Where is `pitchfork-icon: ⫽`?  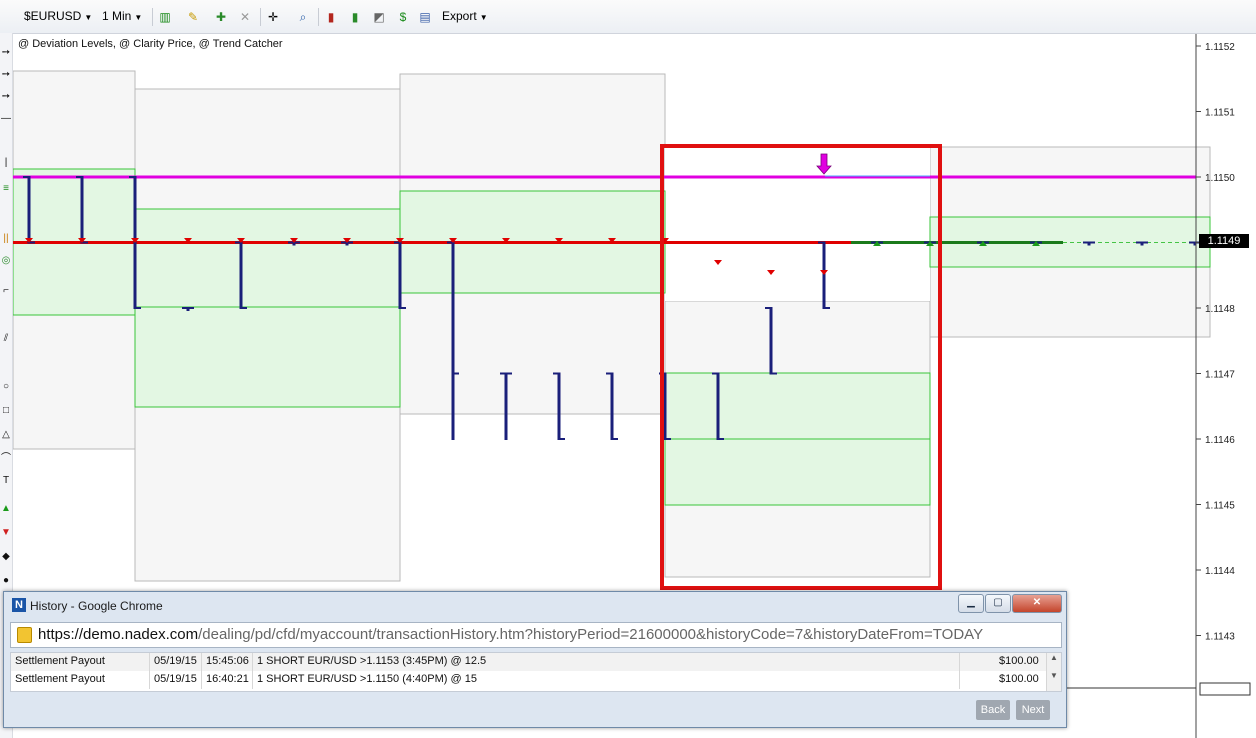 pitchfork-icon: ⫽ is located at coordinates (6, 339).